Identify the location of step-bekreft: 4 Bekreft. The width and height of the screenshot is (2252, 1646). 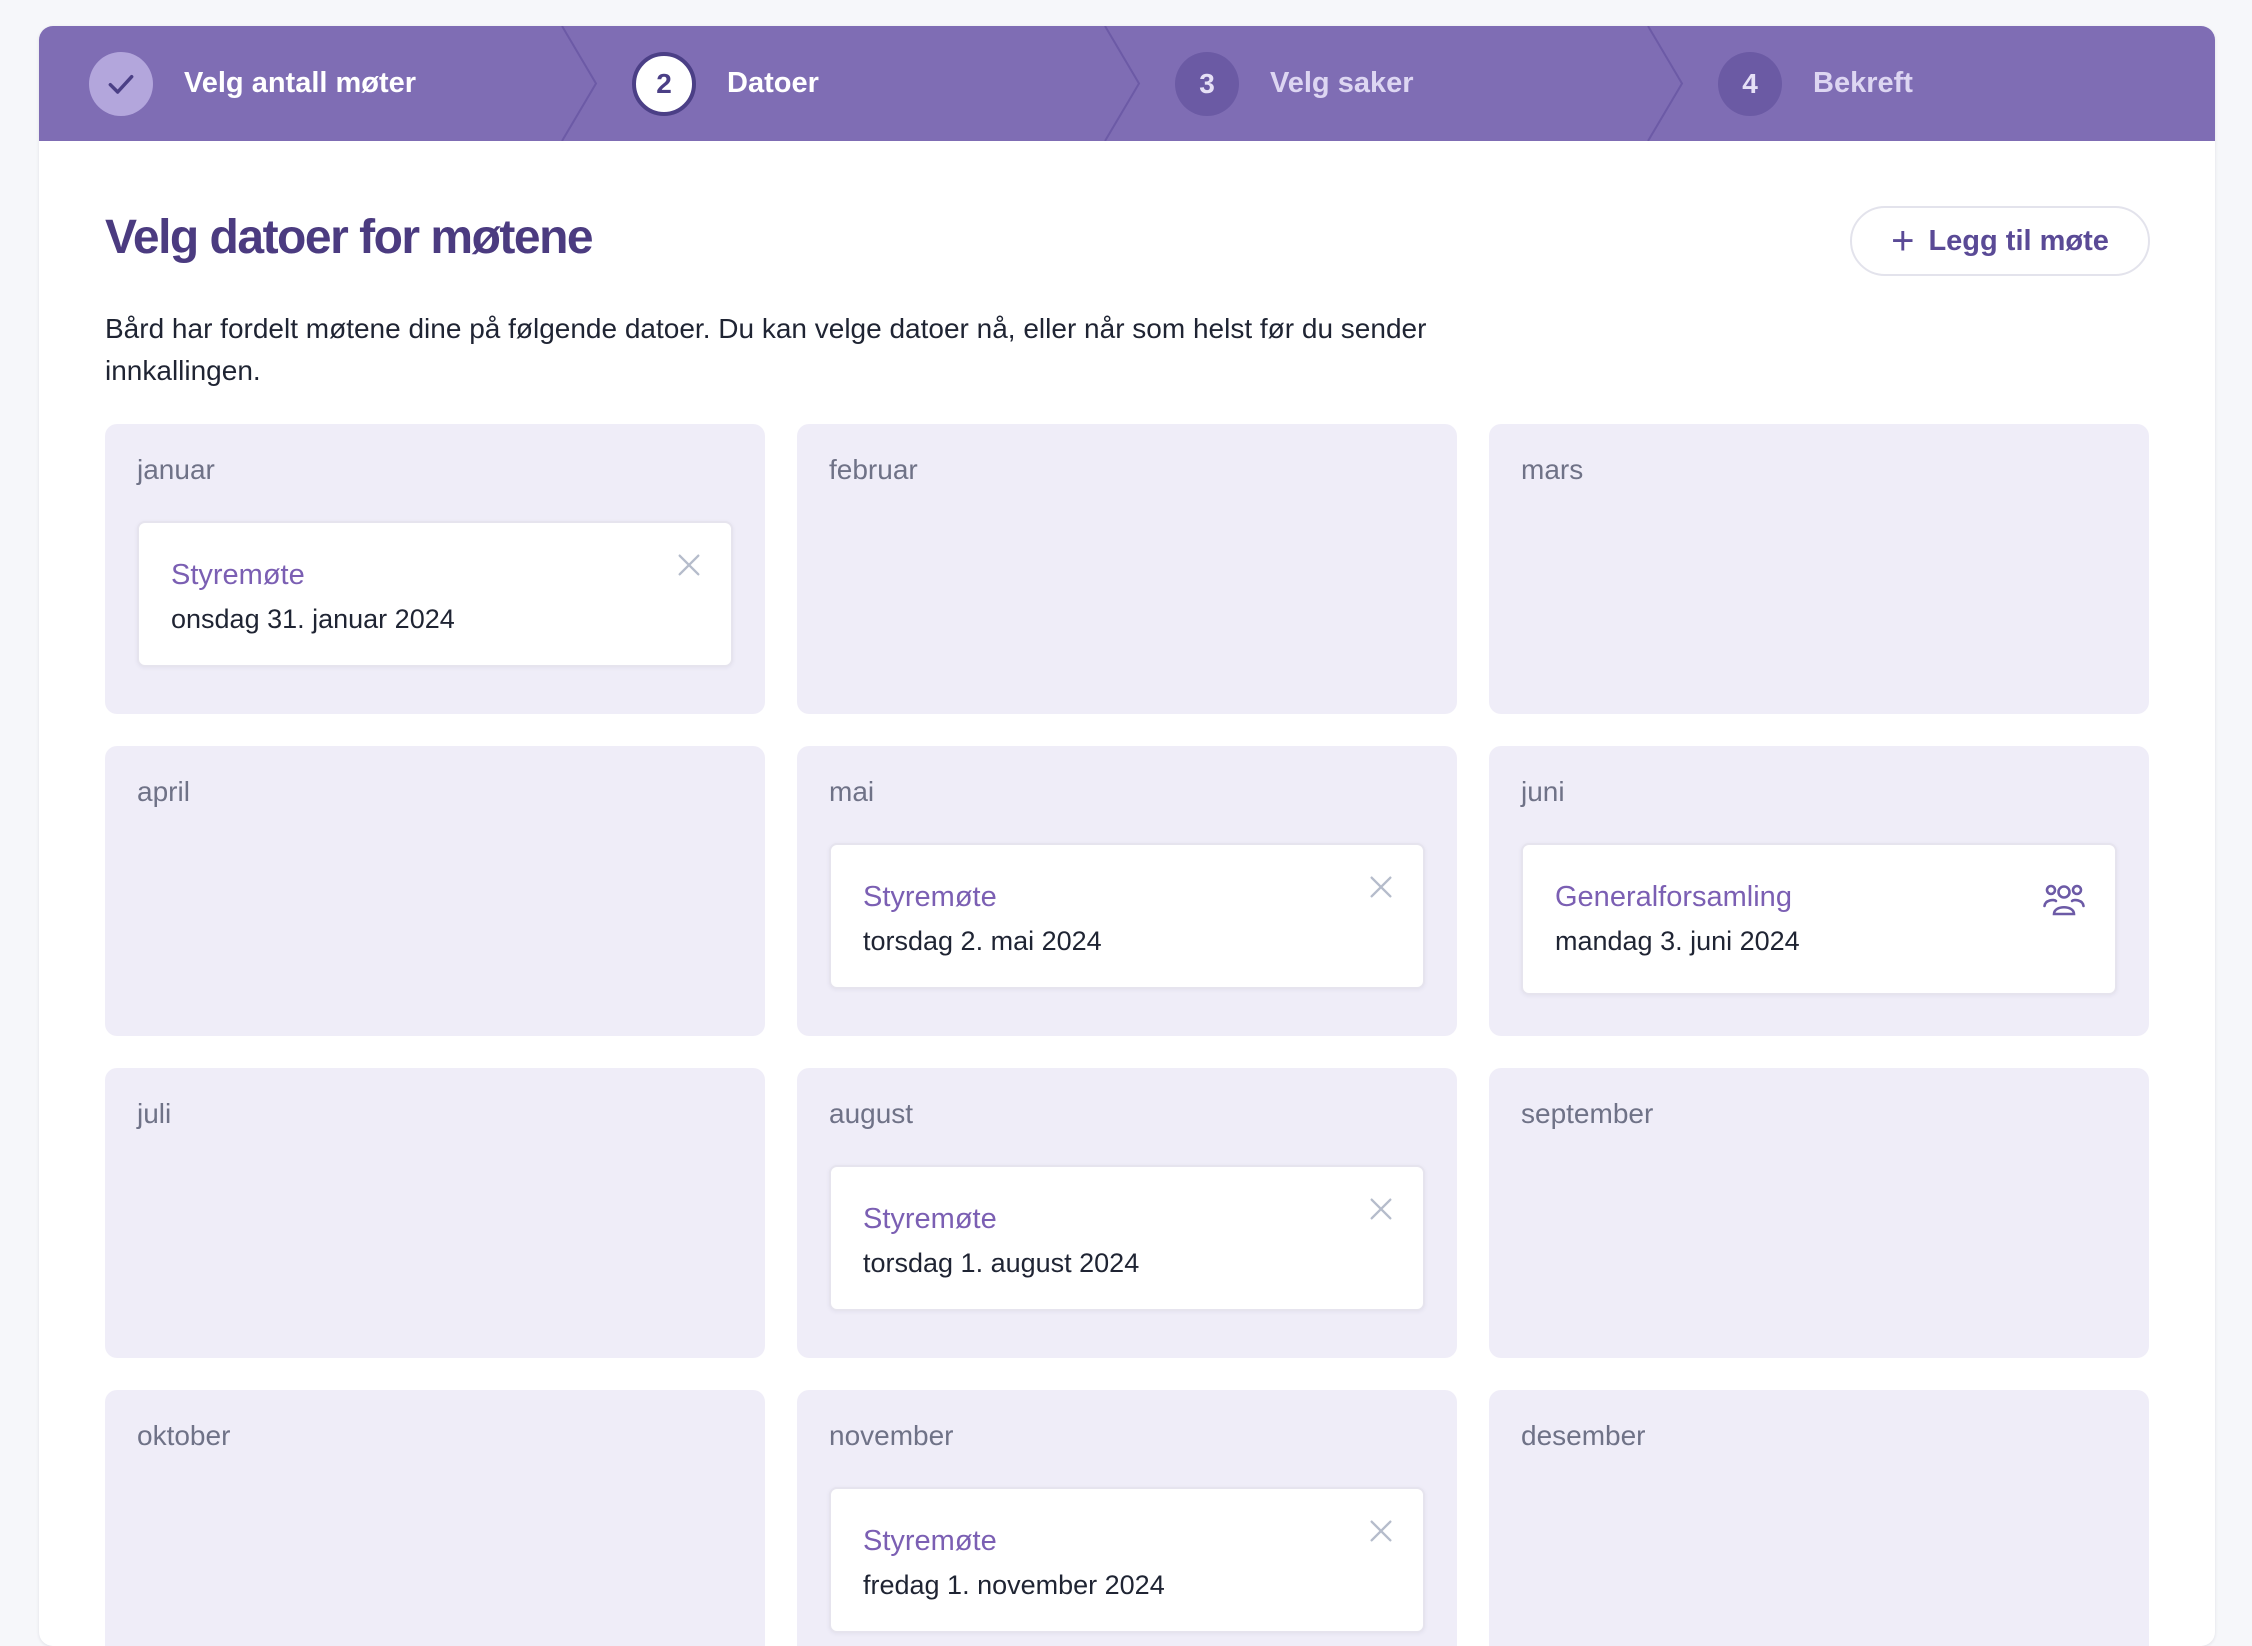
(1939, 83).